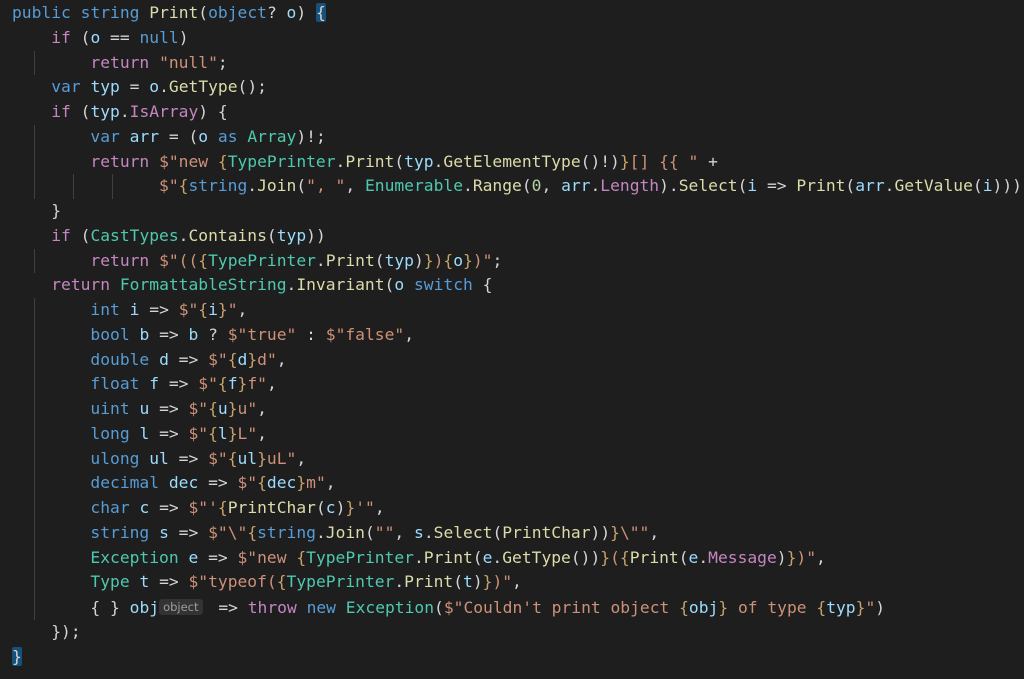 The image size is (1024, 679). Describe the element at coordinates (518, 459) in the screenshot. I see `code-line: ulong ul => $"{ul}uL",` at that location.